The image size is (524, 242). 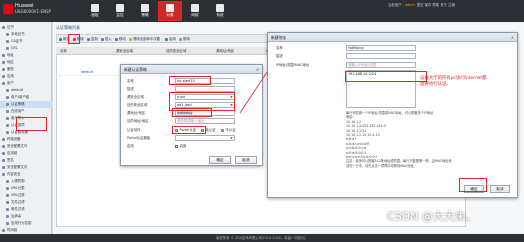 What do you see at coordinates (17, 90) in the screenshot?
I see `sidebar-item-label: default` at bounding box center [17, 90].